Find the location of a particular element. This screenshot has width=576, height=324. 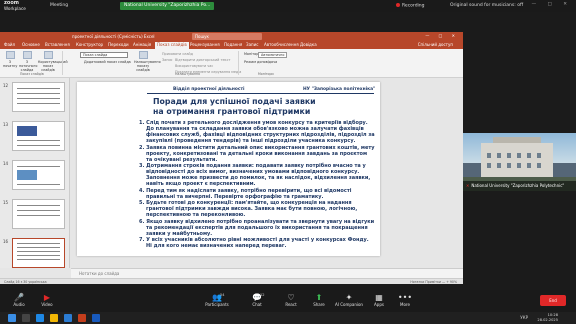

more-button: ••• More is located at coordinates (405, 300).